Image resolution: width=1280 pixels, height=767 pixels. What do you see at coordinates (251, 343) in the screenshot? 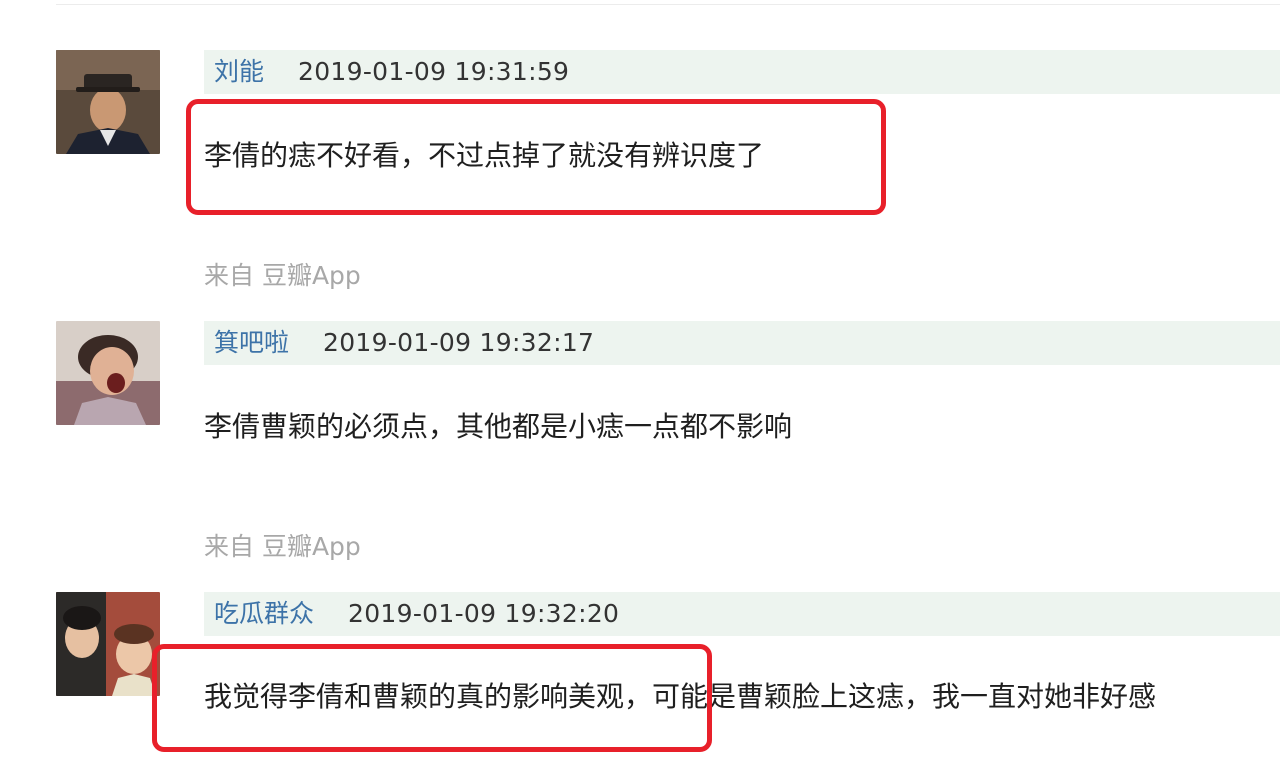
I see `username-link: 箕吧啦` at bounding box center [251, 343].